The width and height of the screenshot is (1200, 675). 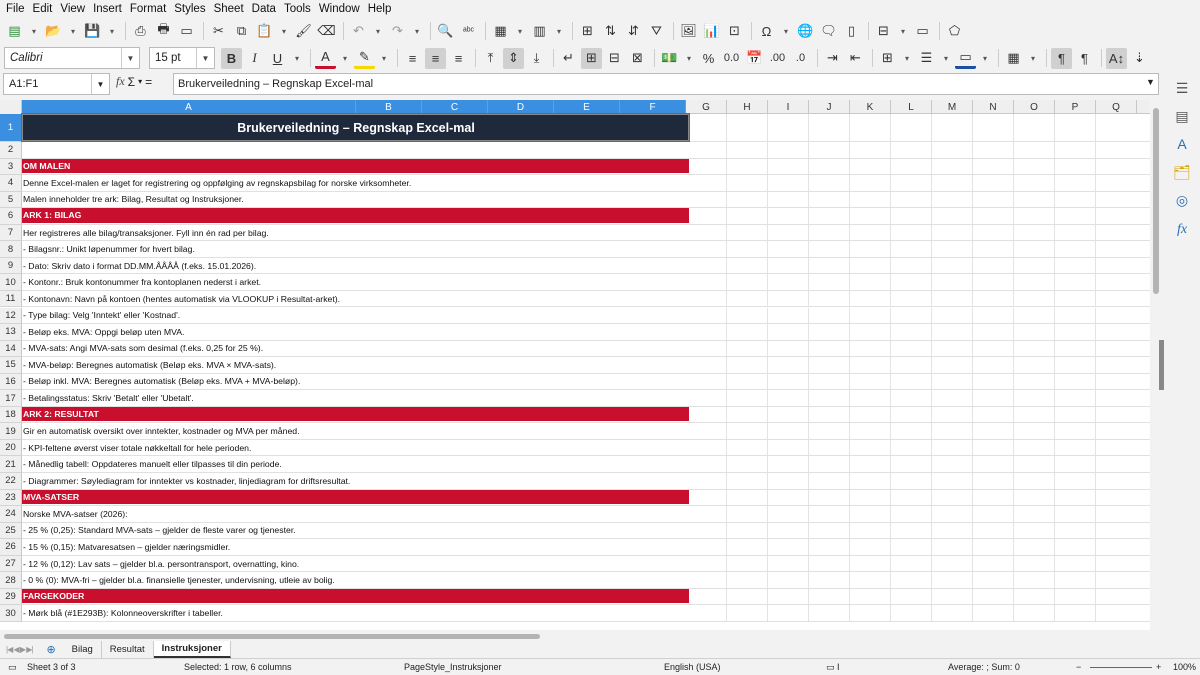 I want to click on split-window-icon: ▭, so click(x=922, y=31).